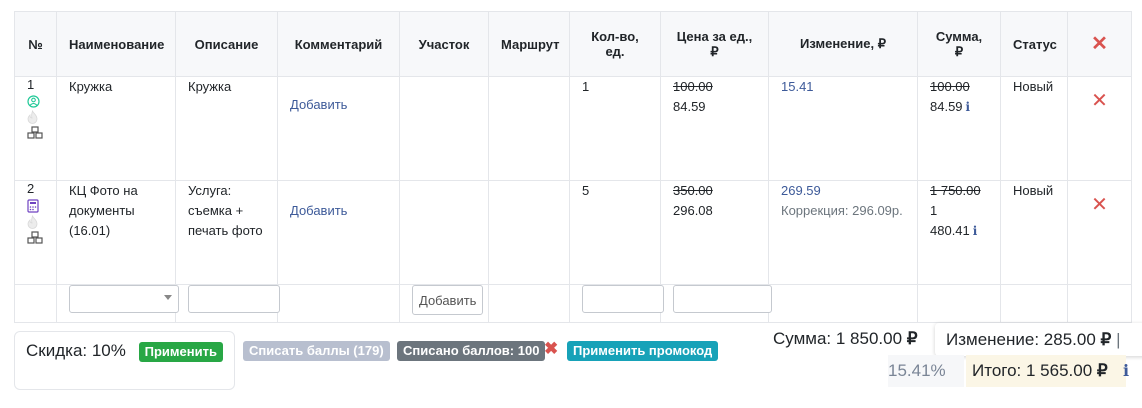  I want to click on header-unit-price: Цена за ед., ₽, so click(714, 44).